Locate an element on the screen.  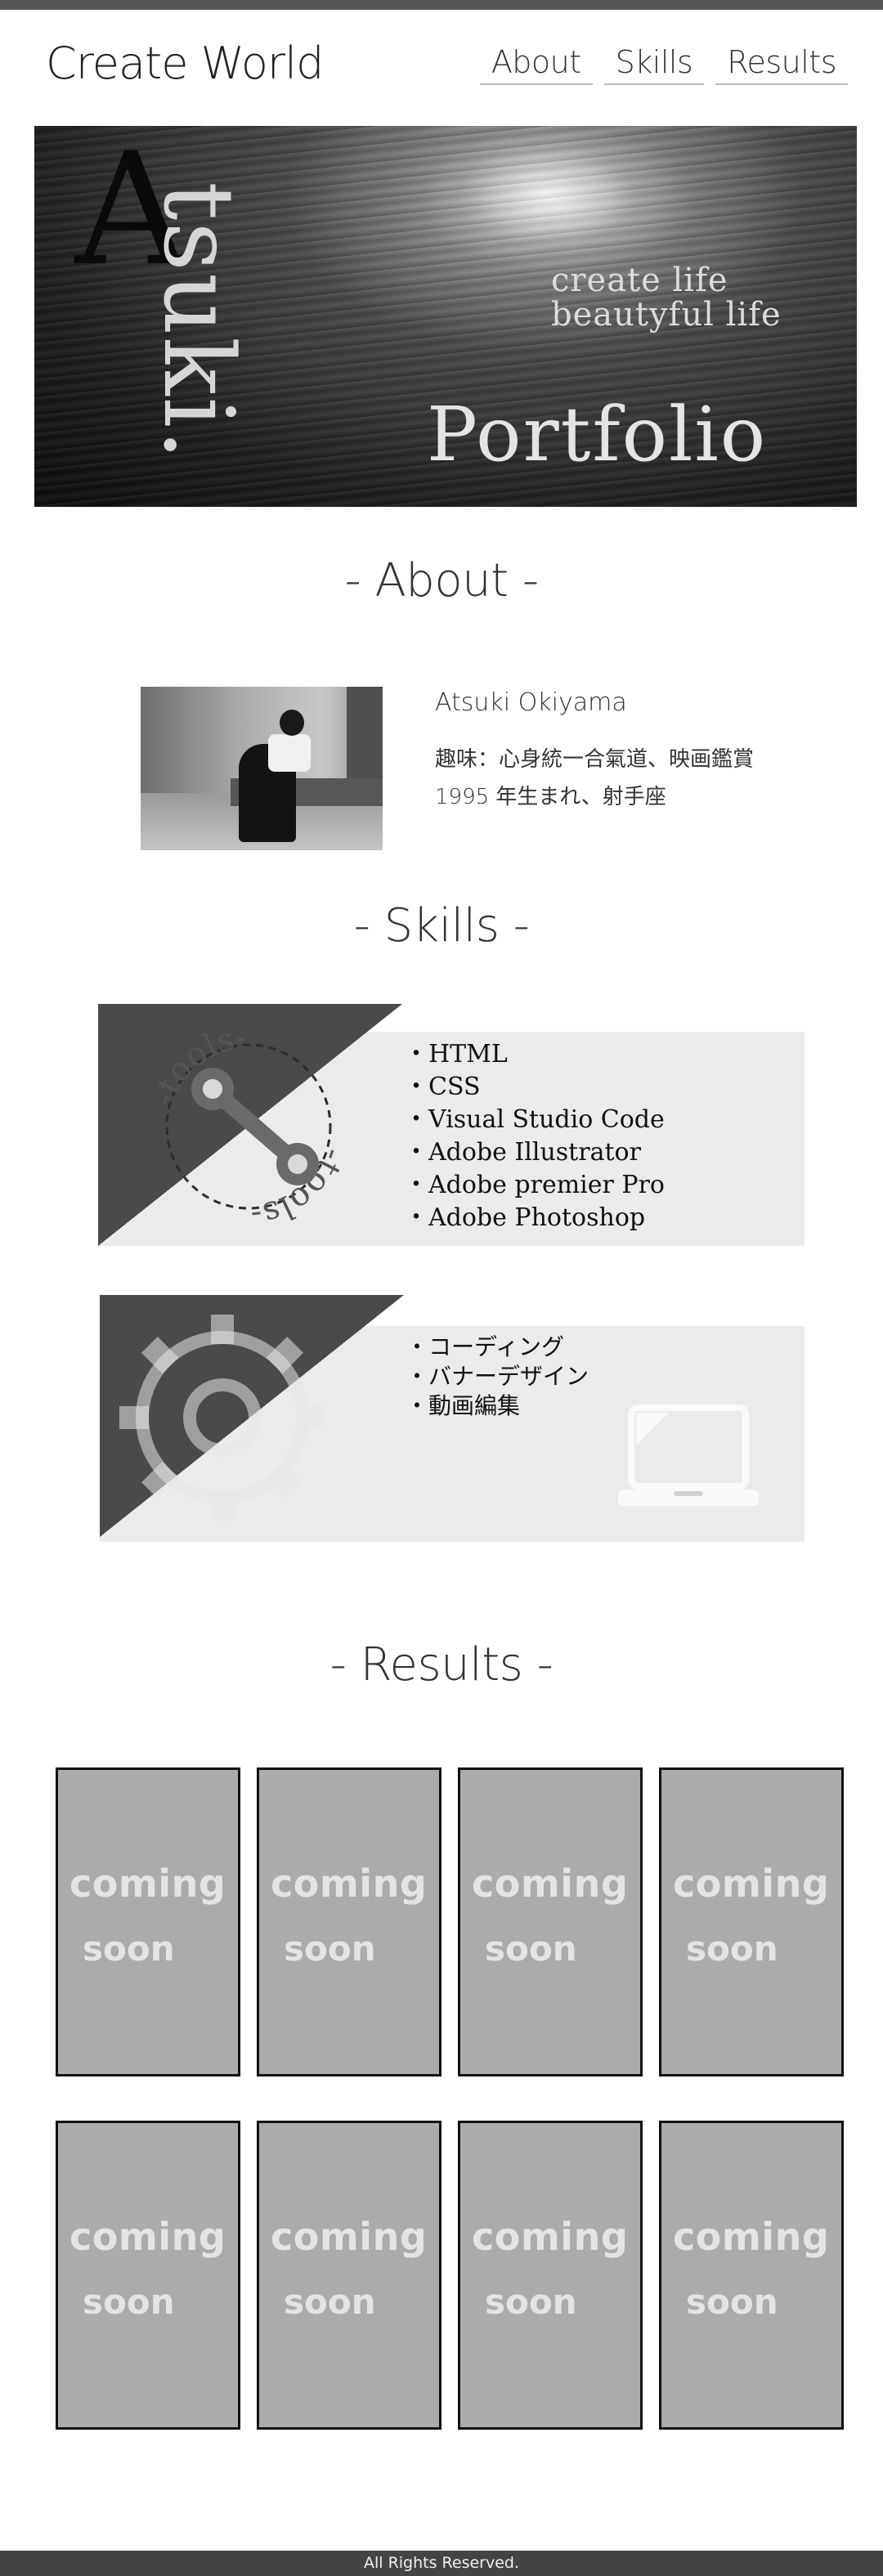
tools-list-item: ・Adobe premier Pro is located at coordinates (534, 1185).